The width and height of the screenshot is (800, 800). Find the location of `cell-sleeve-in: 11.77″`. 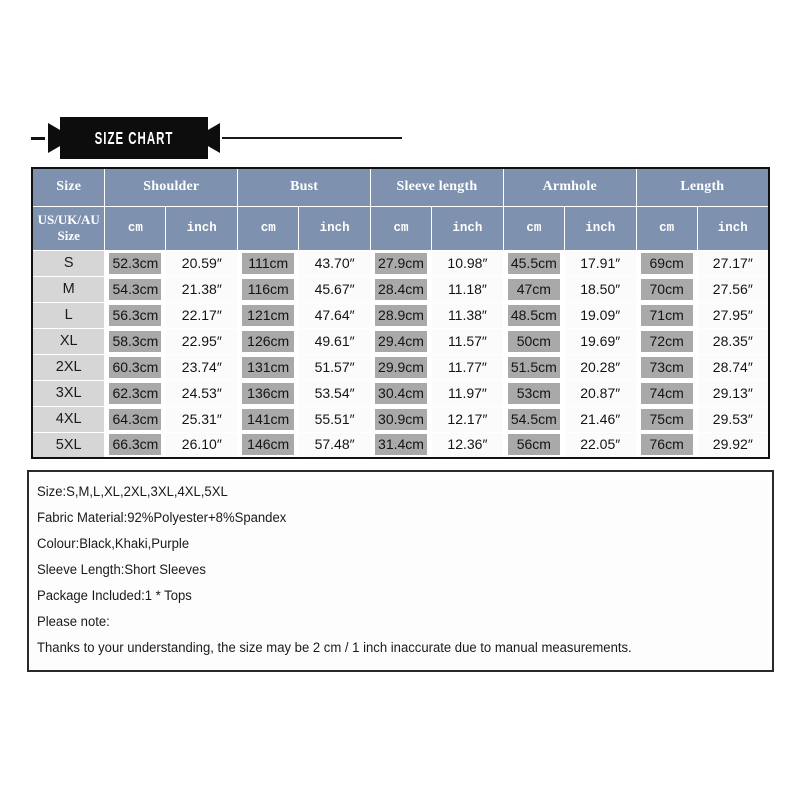

cell-sleeve-in: 11.77″ is located at coordinates (467, 367).